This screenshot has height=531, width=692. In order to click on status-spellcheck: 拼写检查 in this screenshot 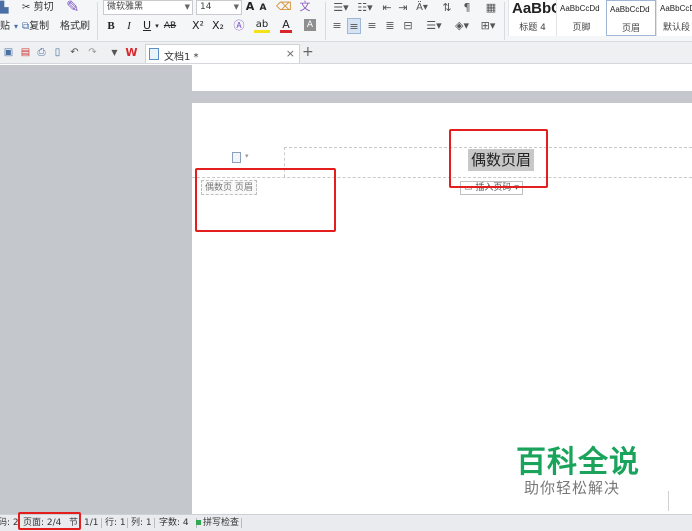, I will do `click(221, 523)`.